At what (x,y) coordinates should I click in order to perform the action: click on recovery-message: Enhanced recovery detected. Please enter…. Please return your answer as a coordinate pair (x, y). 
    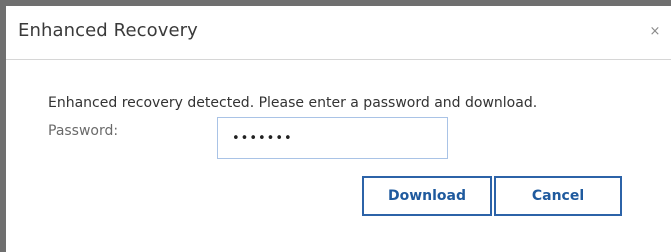
    Looking at the image, I should click on (293, 103).